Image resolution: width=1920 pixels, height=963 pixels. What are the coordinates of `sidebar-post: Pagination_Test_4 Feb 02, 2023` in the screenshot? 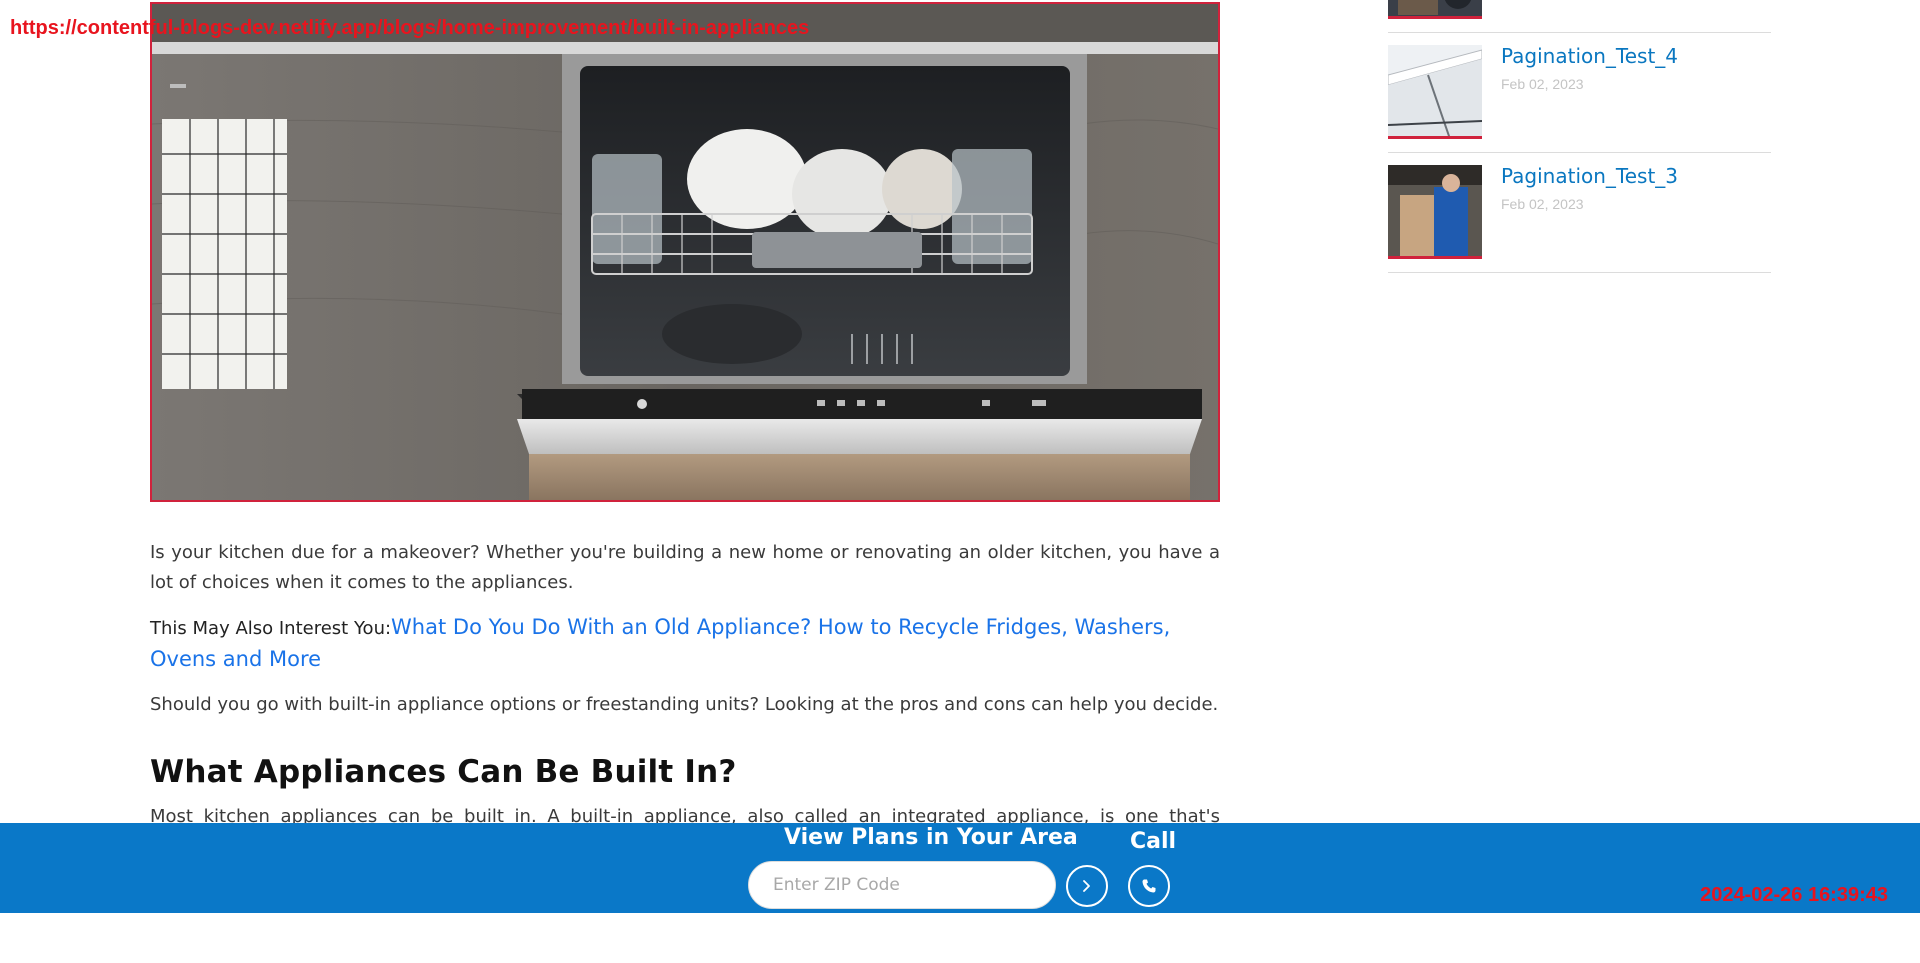 It's located at (1579, 93).